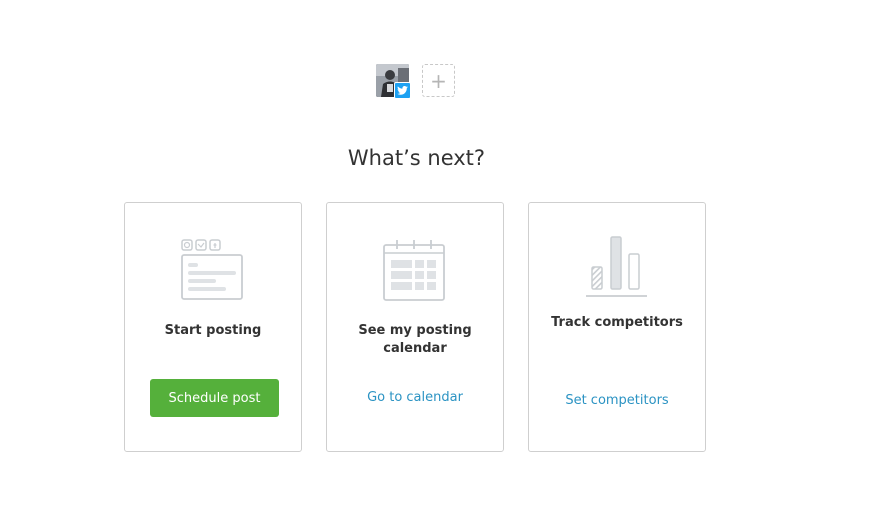 The height and width of the screenshot is (528, 869). I want to click on page-title: What’s next?, so click(416, 158).